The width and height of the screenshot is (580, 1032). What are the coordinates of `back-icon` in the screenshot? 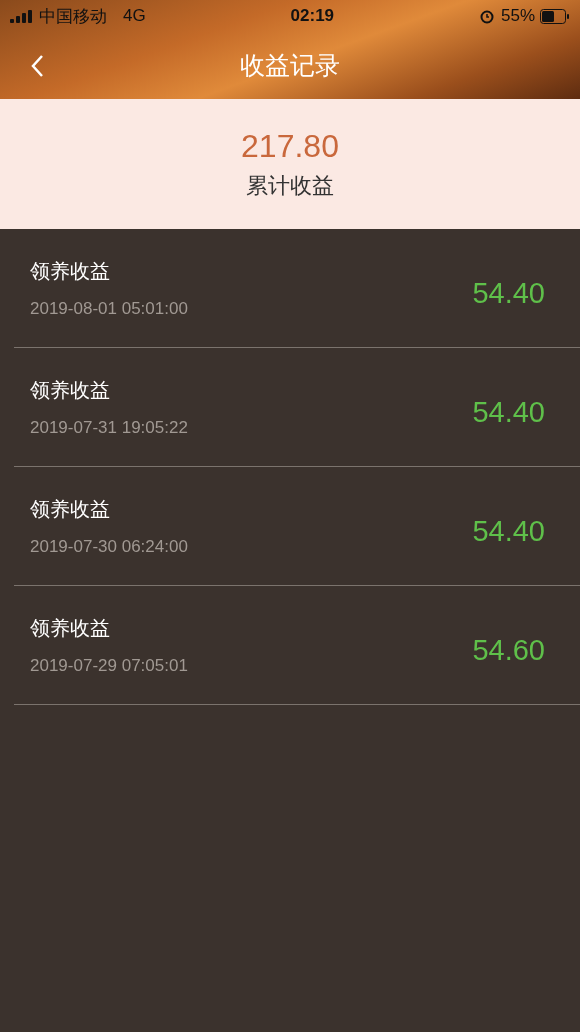 It's located at (37, 65).